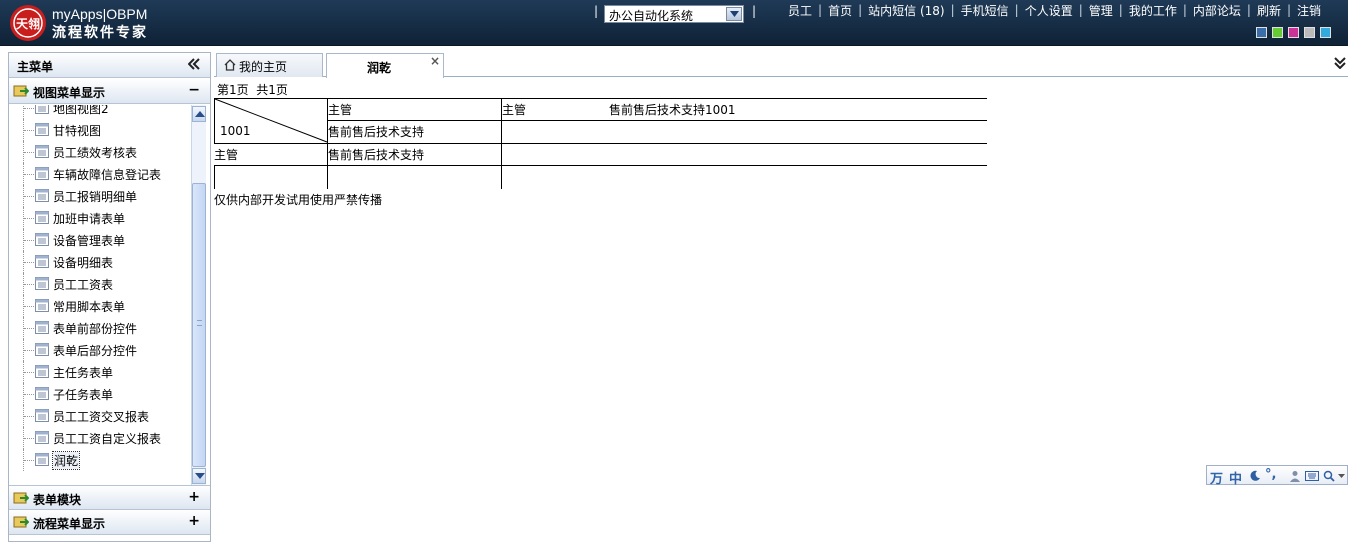 Image resolution: width=1348 pixels, height=542 pixels. What do you see at coordinates (674, 14) in the screenshot?
I see `system-select: 办公自动化系统` at bounding box center [674, 14].